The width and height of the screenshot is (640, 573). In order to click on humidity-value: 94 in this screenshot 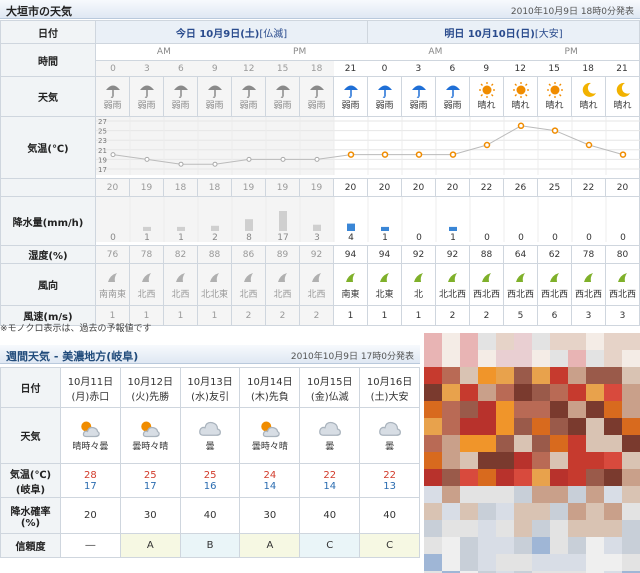, I will do `click(350, 254)`.